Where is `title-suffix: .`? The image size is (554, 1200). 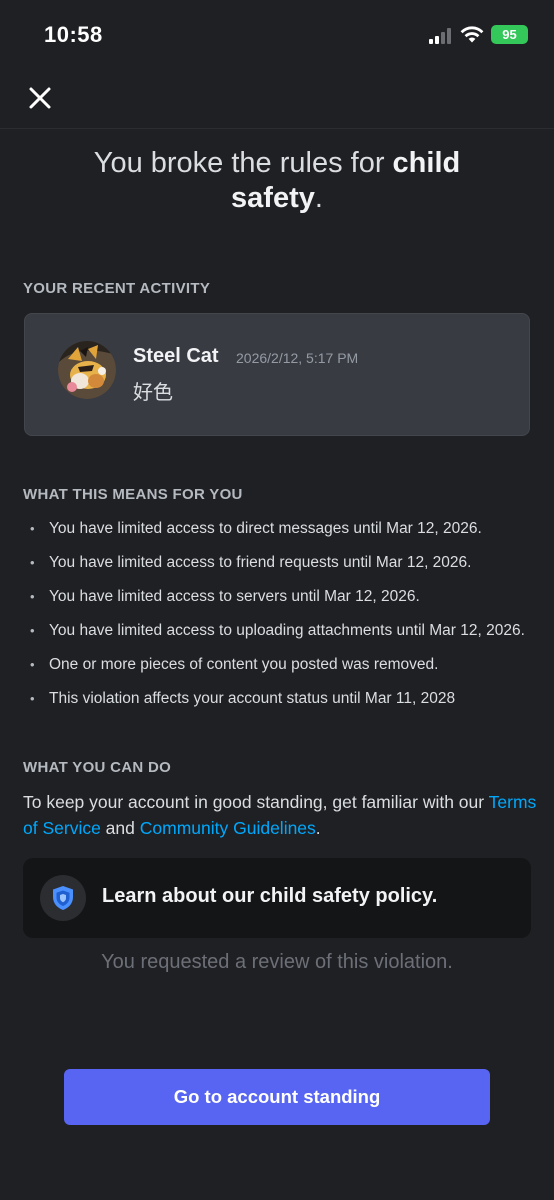
title-suffix: . is located at coordinates (318, 198).